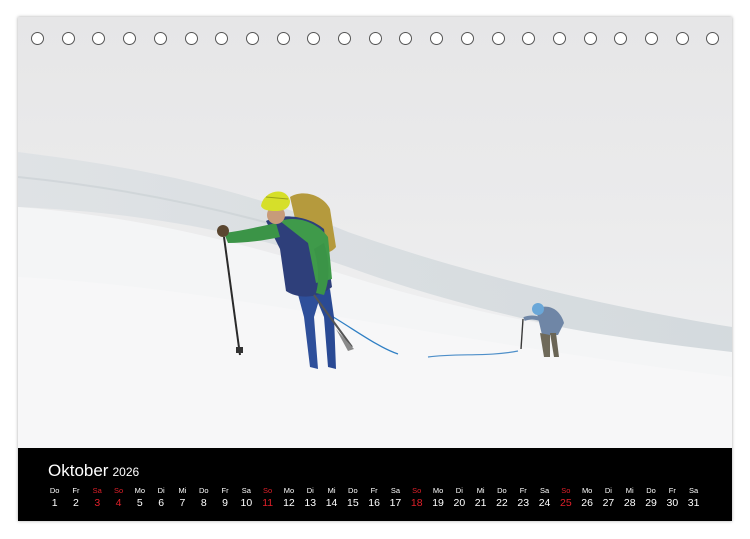 The image size is (750, 539). I want to click on day-cell: Mi 21, so click(480, 498).